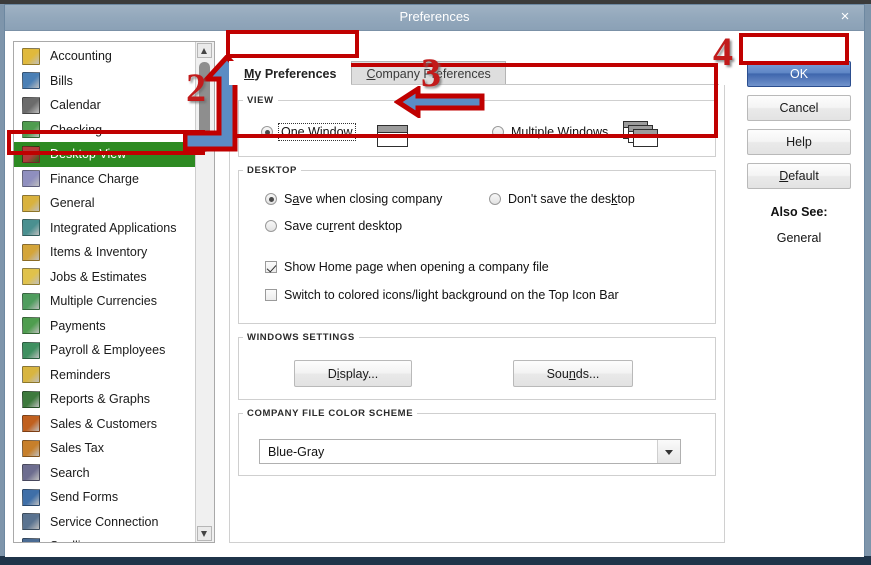  Describe the element at coordinates (105, 301) in the screenshot. I see `sidebar-item-multiple-currencies: Multiple Currencies` at that location.